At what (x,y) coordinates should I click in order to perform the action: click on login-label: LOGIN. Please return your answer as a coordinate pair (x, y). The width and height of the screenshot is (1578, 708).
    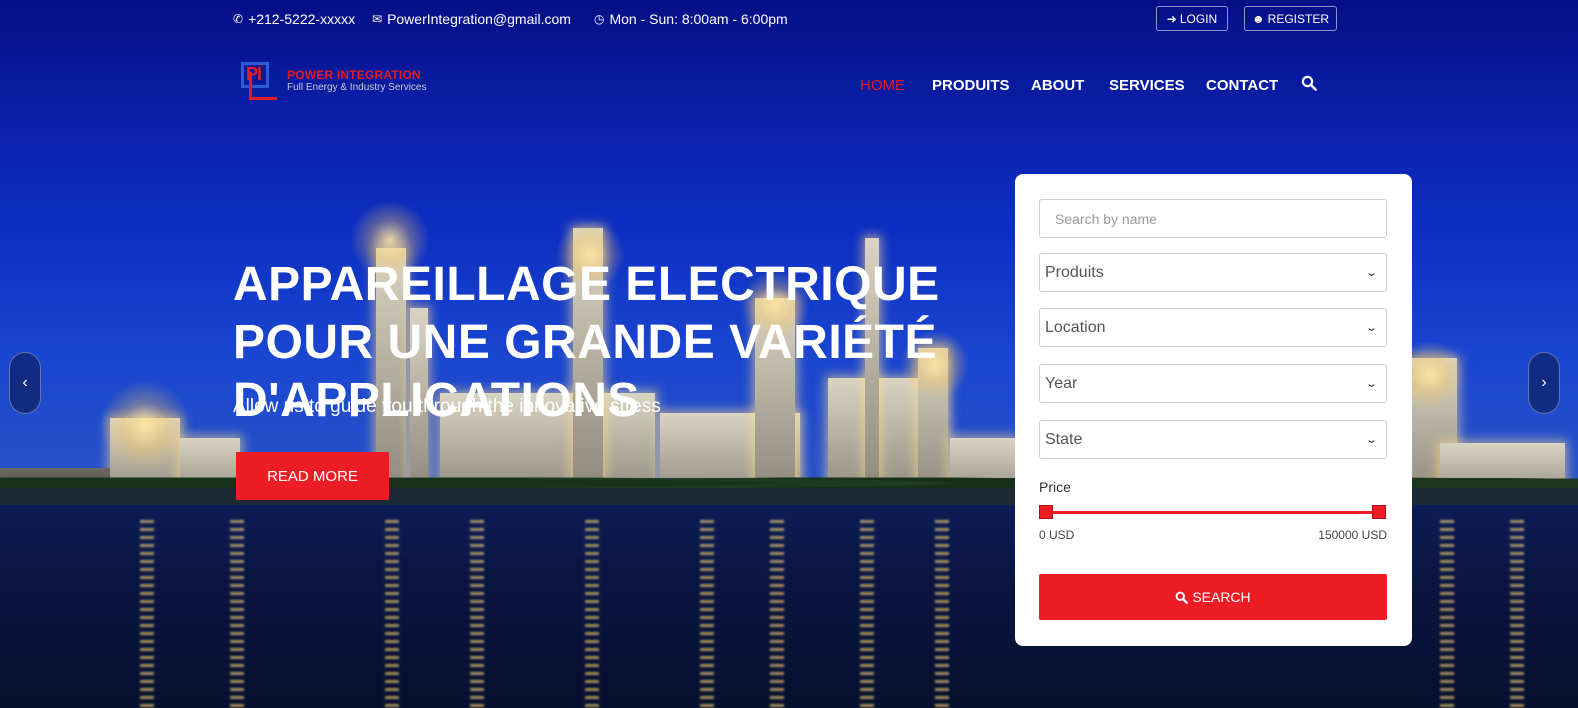
    Looking at the image, I should click on (1198, 18).